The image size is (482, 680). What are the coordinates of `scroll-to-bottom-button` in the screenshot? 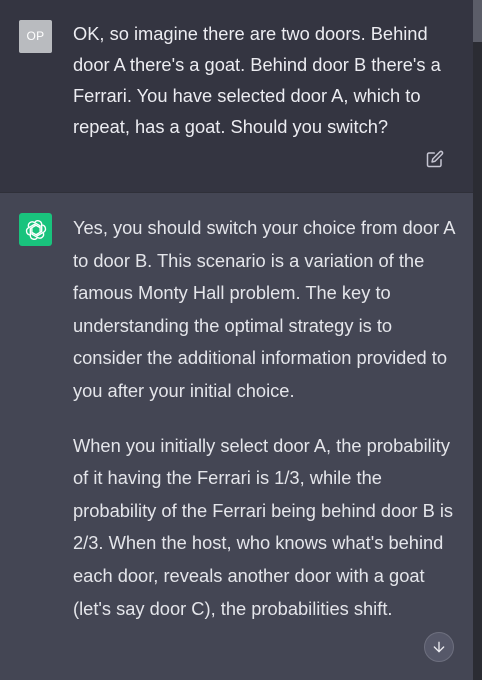 It's located at (439, 647).